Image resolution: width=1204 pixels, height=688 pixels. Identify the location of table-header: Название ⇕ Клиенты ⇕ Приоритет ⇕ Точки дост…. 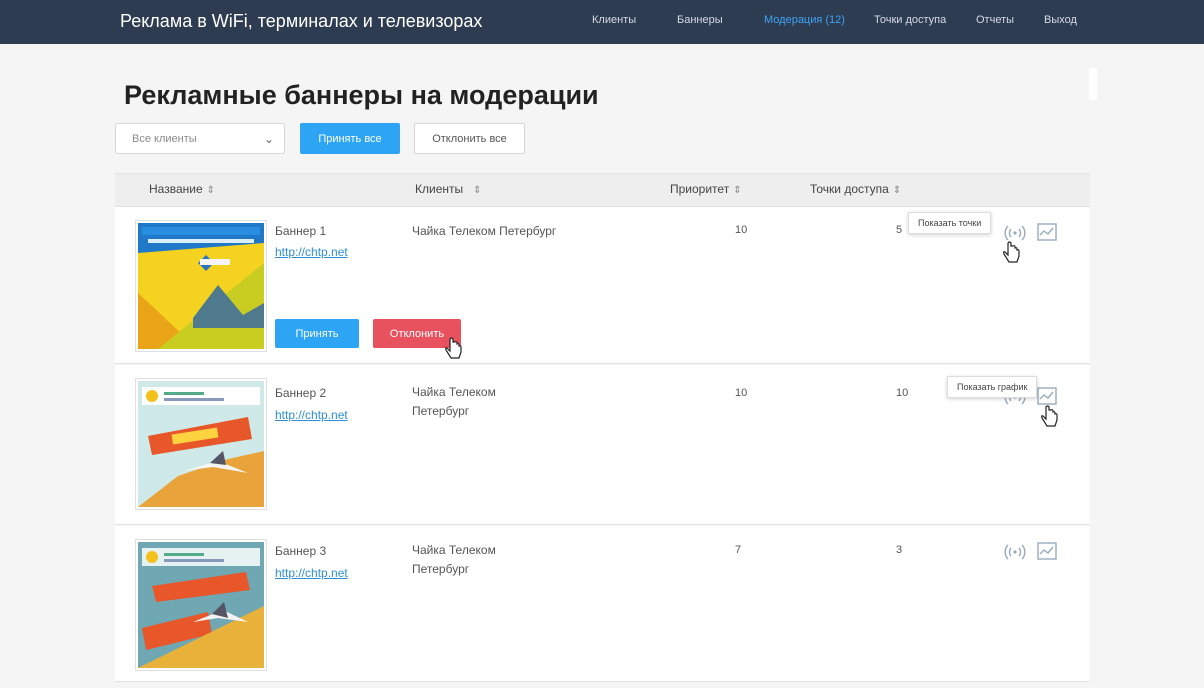
(602, 190).